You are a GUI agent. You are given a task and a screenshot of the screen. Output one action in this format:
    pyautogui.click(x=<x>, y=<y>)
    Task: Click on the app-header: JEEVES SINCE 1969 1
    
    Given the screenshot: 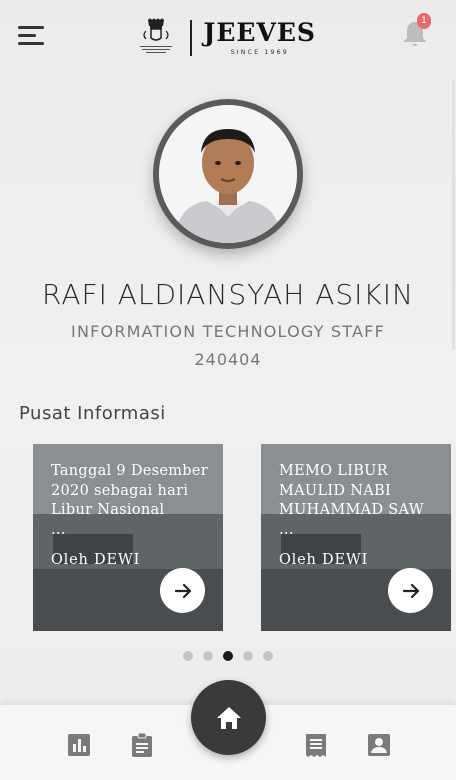 What is the action you would take?
    pyautogui.click(x=228, y=39)
    